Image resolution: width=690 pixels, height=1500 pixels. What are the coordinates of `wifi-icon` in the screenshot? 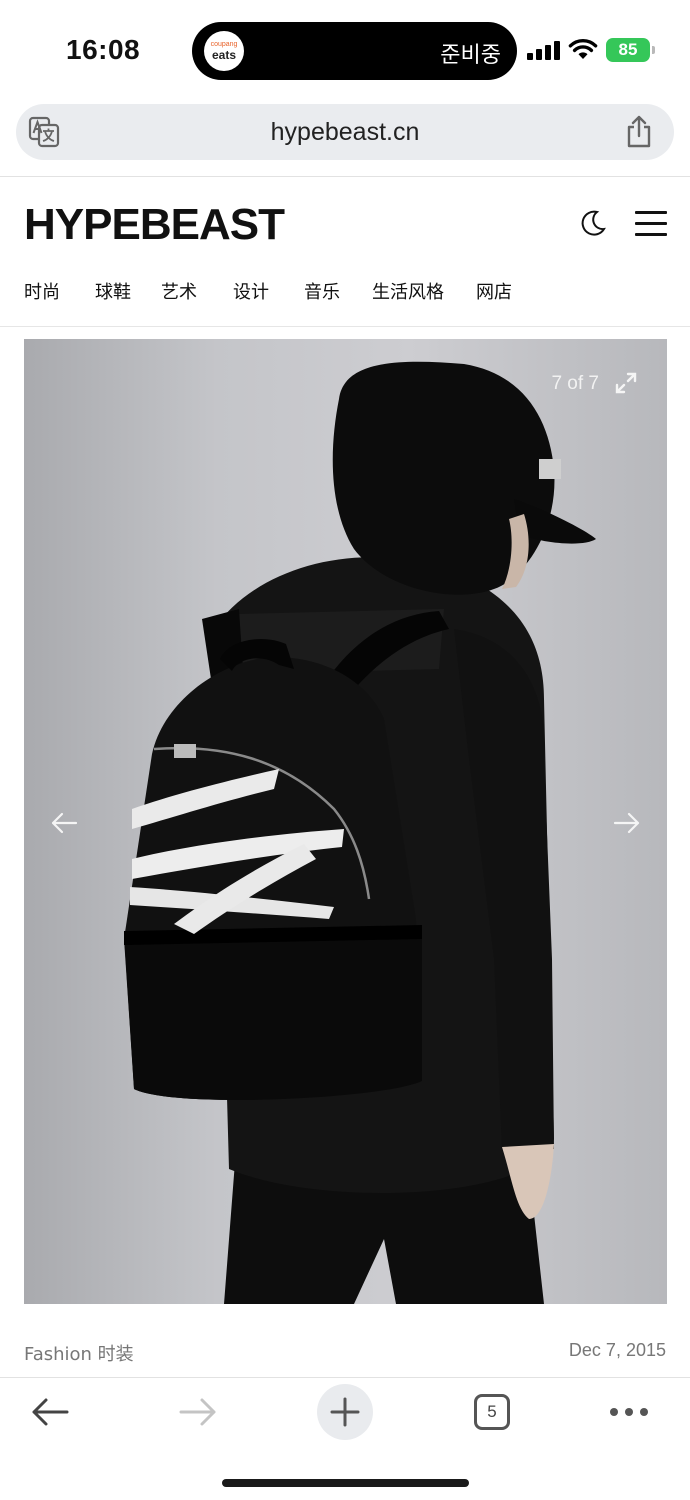 It's located at (583, 48).